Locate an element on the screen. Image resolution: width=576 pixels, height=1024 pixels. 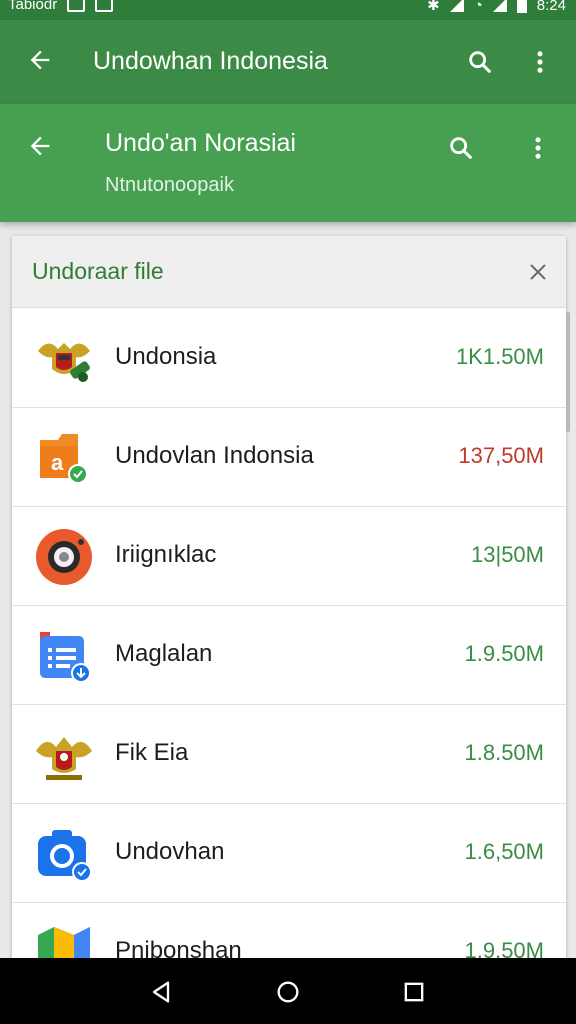
garuda-emblem-icon is located at coordinates (64, 758).